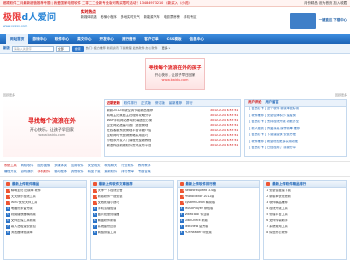  I want to click on tab-comments: 用户评论, so click(254, 102).